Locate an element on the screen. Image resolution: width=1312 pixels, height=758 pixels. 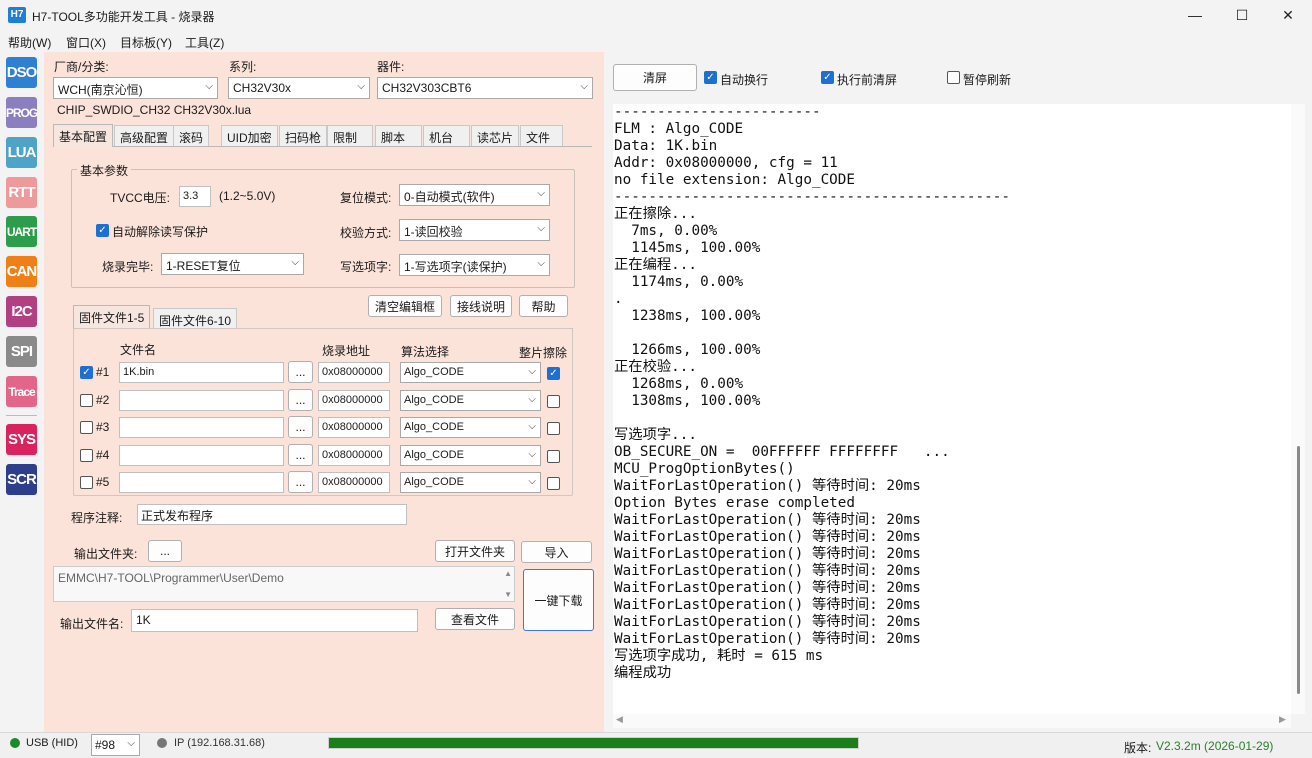
one-click-download-button: 一键下载 is located at coordinates (558, 600).